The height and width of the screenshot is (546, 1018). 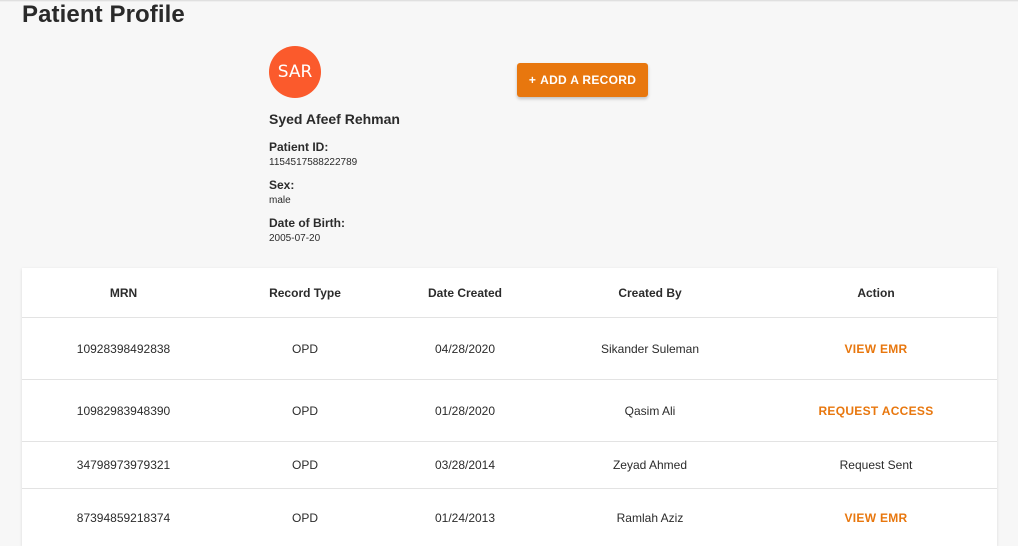 What do you see at coordinates (650, 292) in the screenshot?
I see `column-header-created-by: Created By` at bounding box center [650, 292].